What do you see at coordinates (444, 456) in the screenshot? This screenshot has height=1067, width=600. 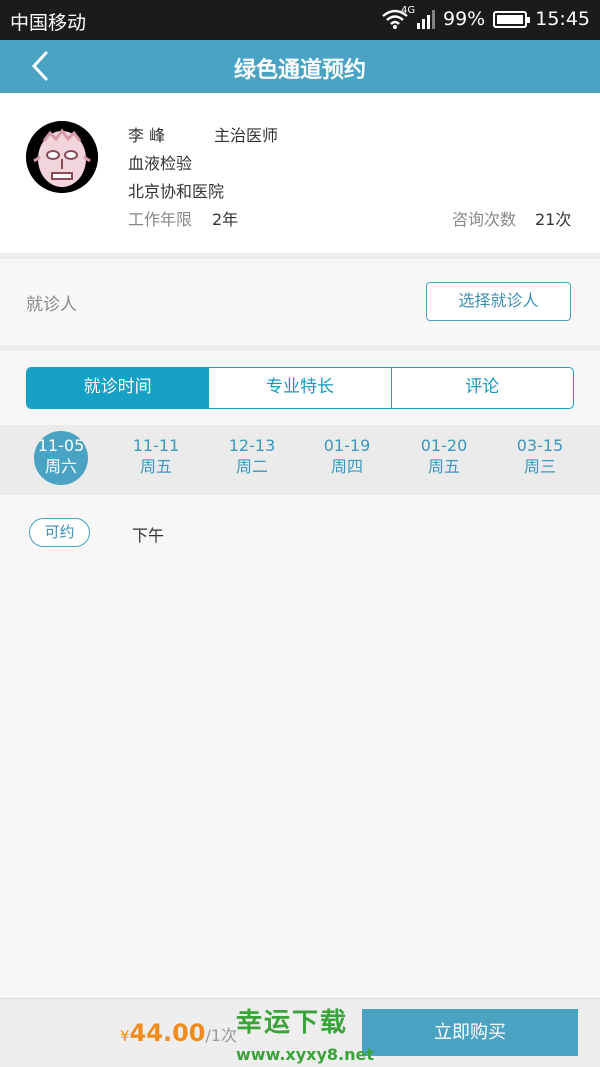 I see `date-item: 01-20 周五` at bounding box center [444, 456].